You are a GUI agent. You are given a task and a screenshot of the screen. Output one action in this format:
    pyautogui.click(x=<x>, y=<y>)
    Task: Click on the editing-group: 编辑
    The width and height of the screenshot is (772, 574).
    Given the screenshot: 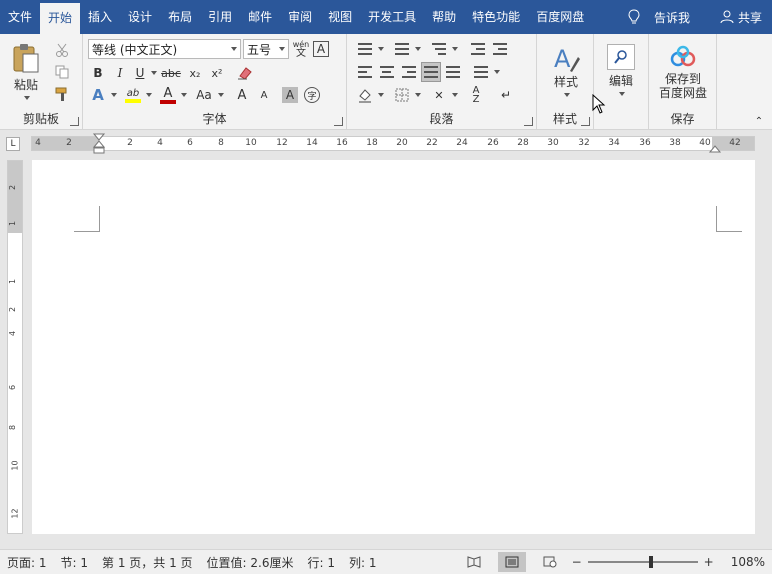 What is the action you would take?
    pyautogui.click(x=621, y=82)
    